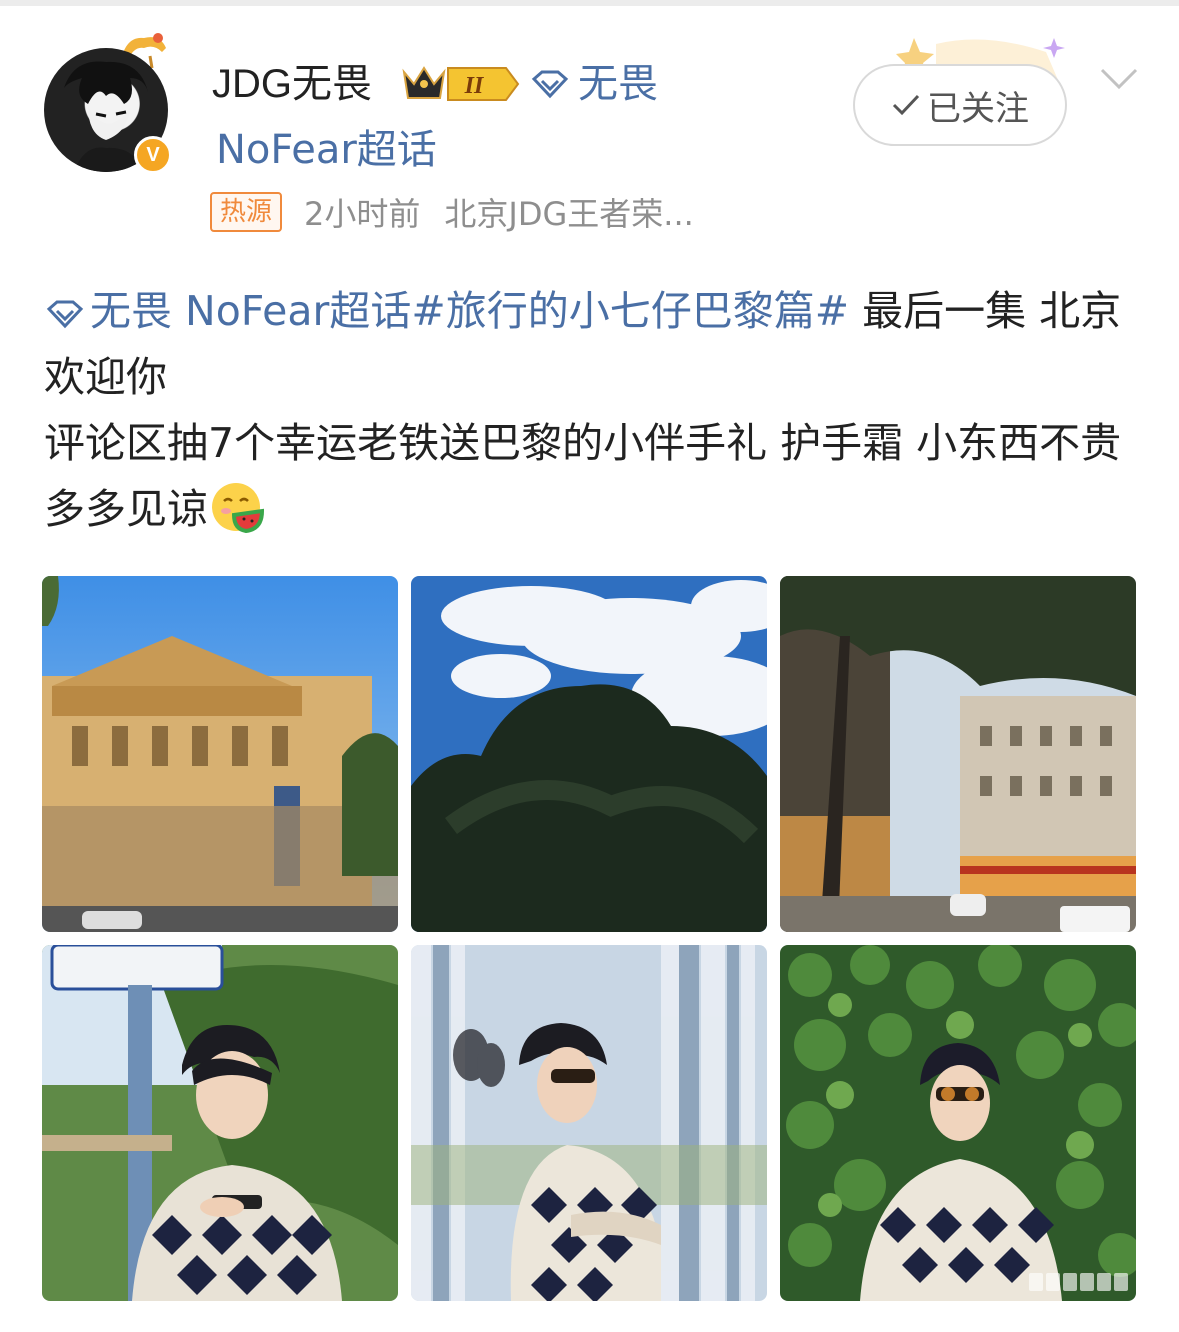 Image resolution: width=1179 pixels, height=1332 pixels. What do you see at coordinates (1119, 79) in the screenshot?
I see `chevron-down-icon` at bounding box center [1119, 79].